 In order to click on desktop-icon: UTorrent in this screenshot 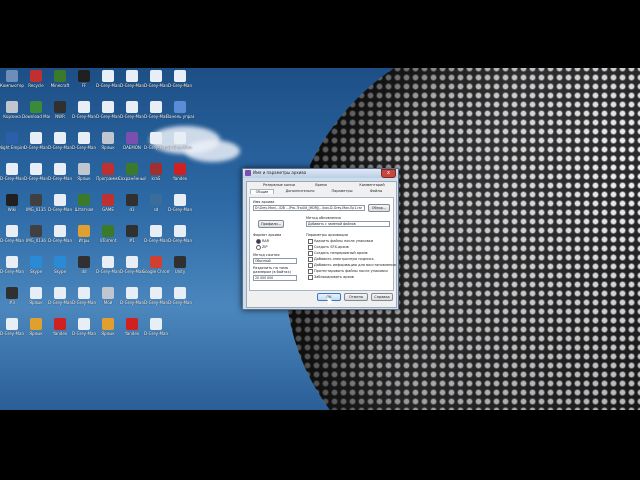, I will do `click(108, 239)`.